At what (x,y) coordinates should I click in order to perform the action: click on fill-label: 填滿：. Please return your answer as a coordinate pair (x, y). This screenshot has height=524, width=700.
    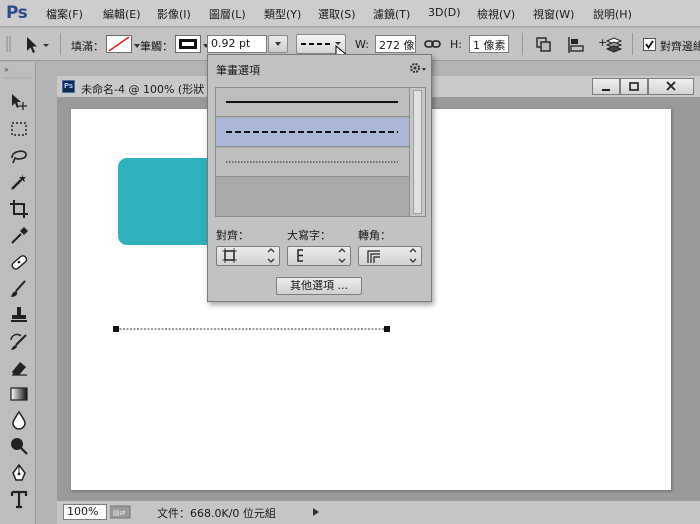
    Looking at the image, I should click on (87, 46).